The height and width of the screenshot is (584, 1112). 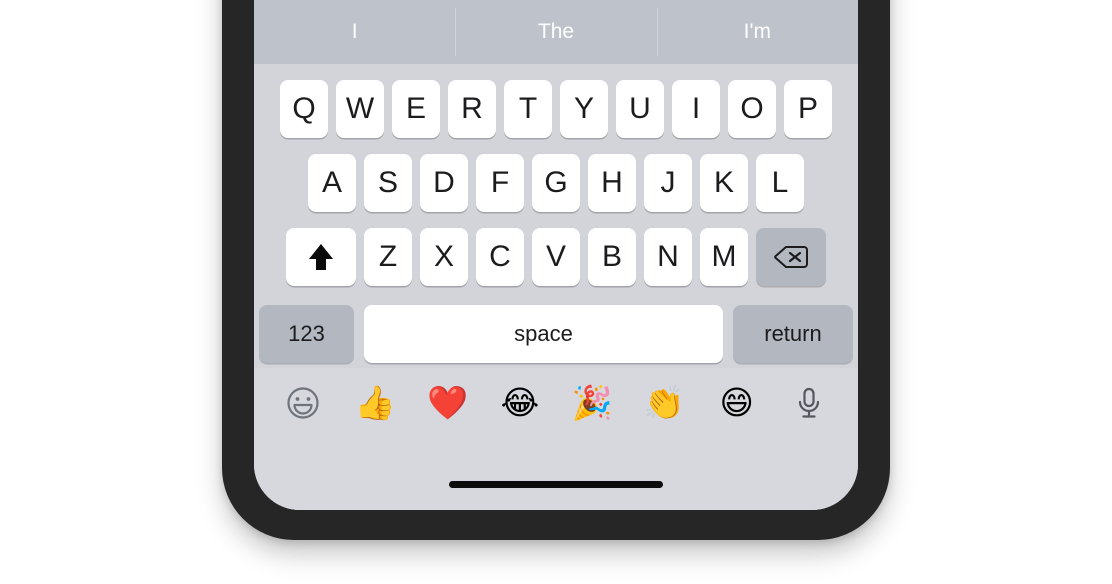 What do you see at coordinates (444, 183) in the screenshot?
I see `key-d: D` at bounding box center [444, 183].